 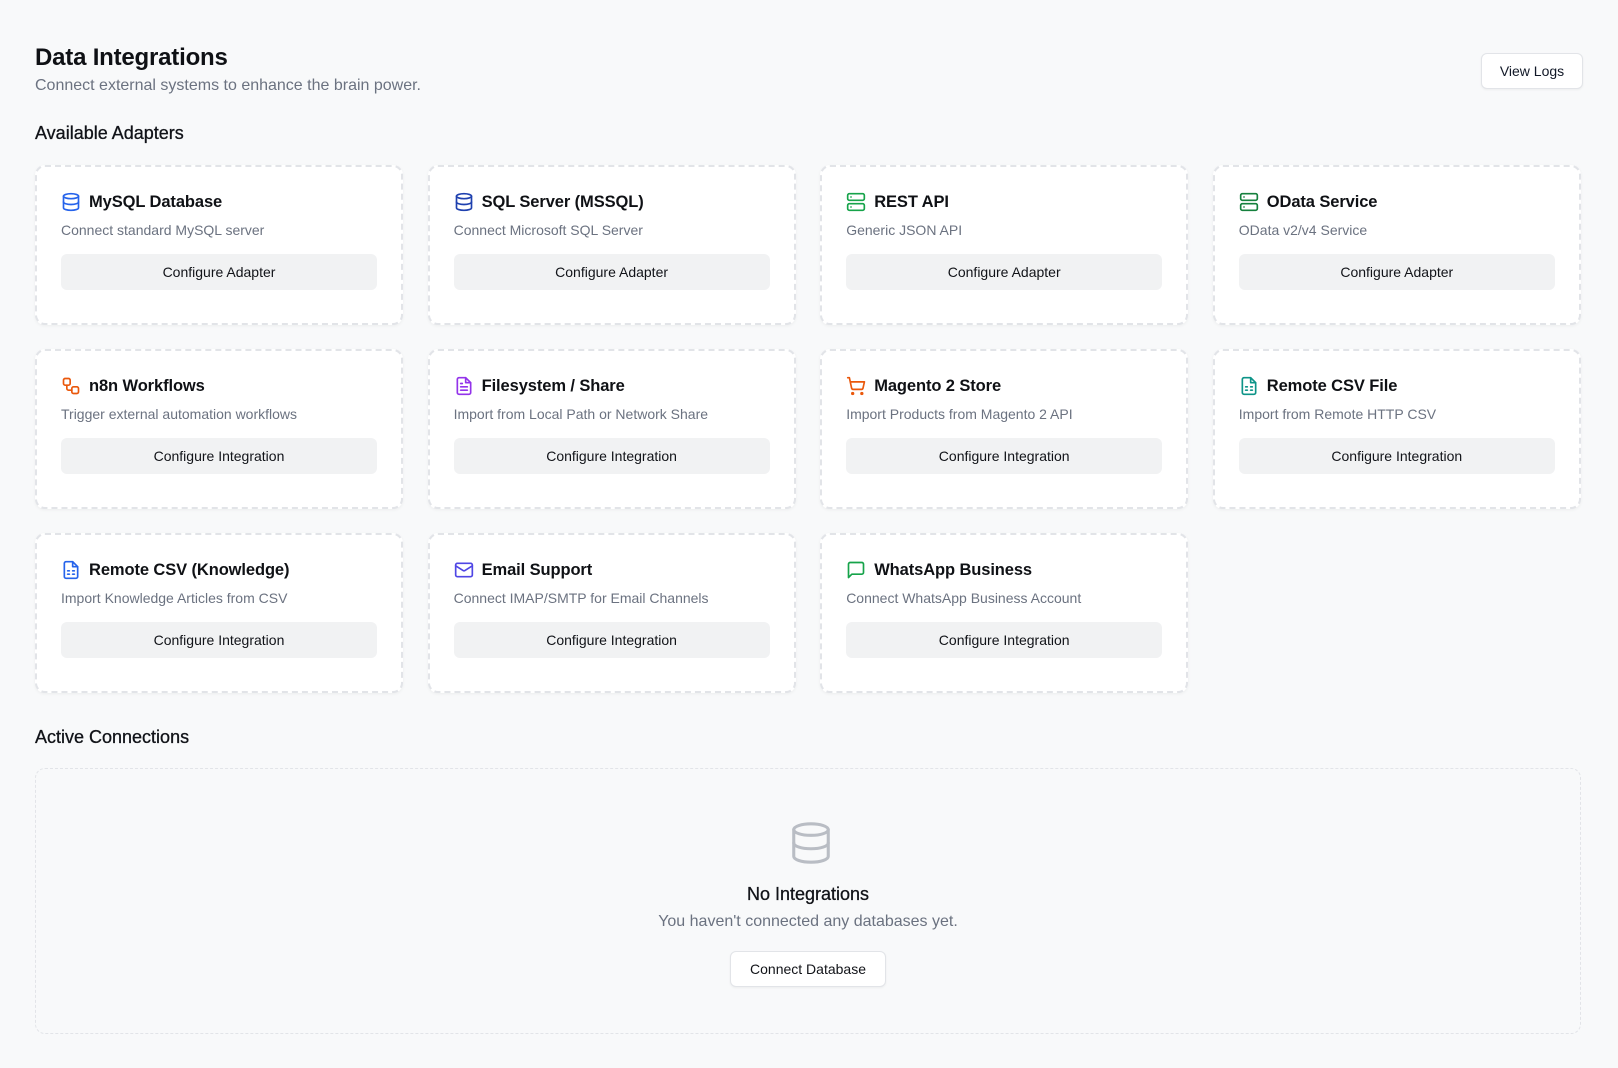 I want to click on adapter-card-header: Remote CSV (Knowledge), so click(x=219, y=570).